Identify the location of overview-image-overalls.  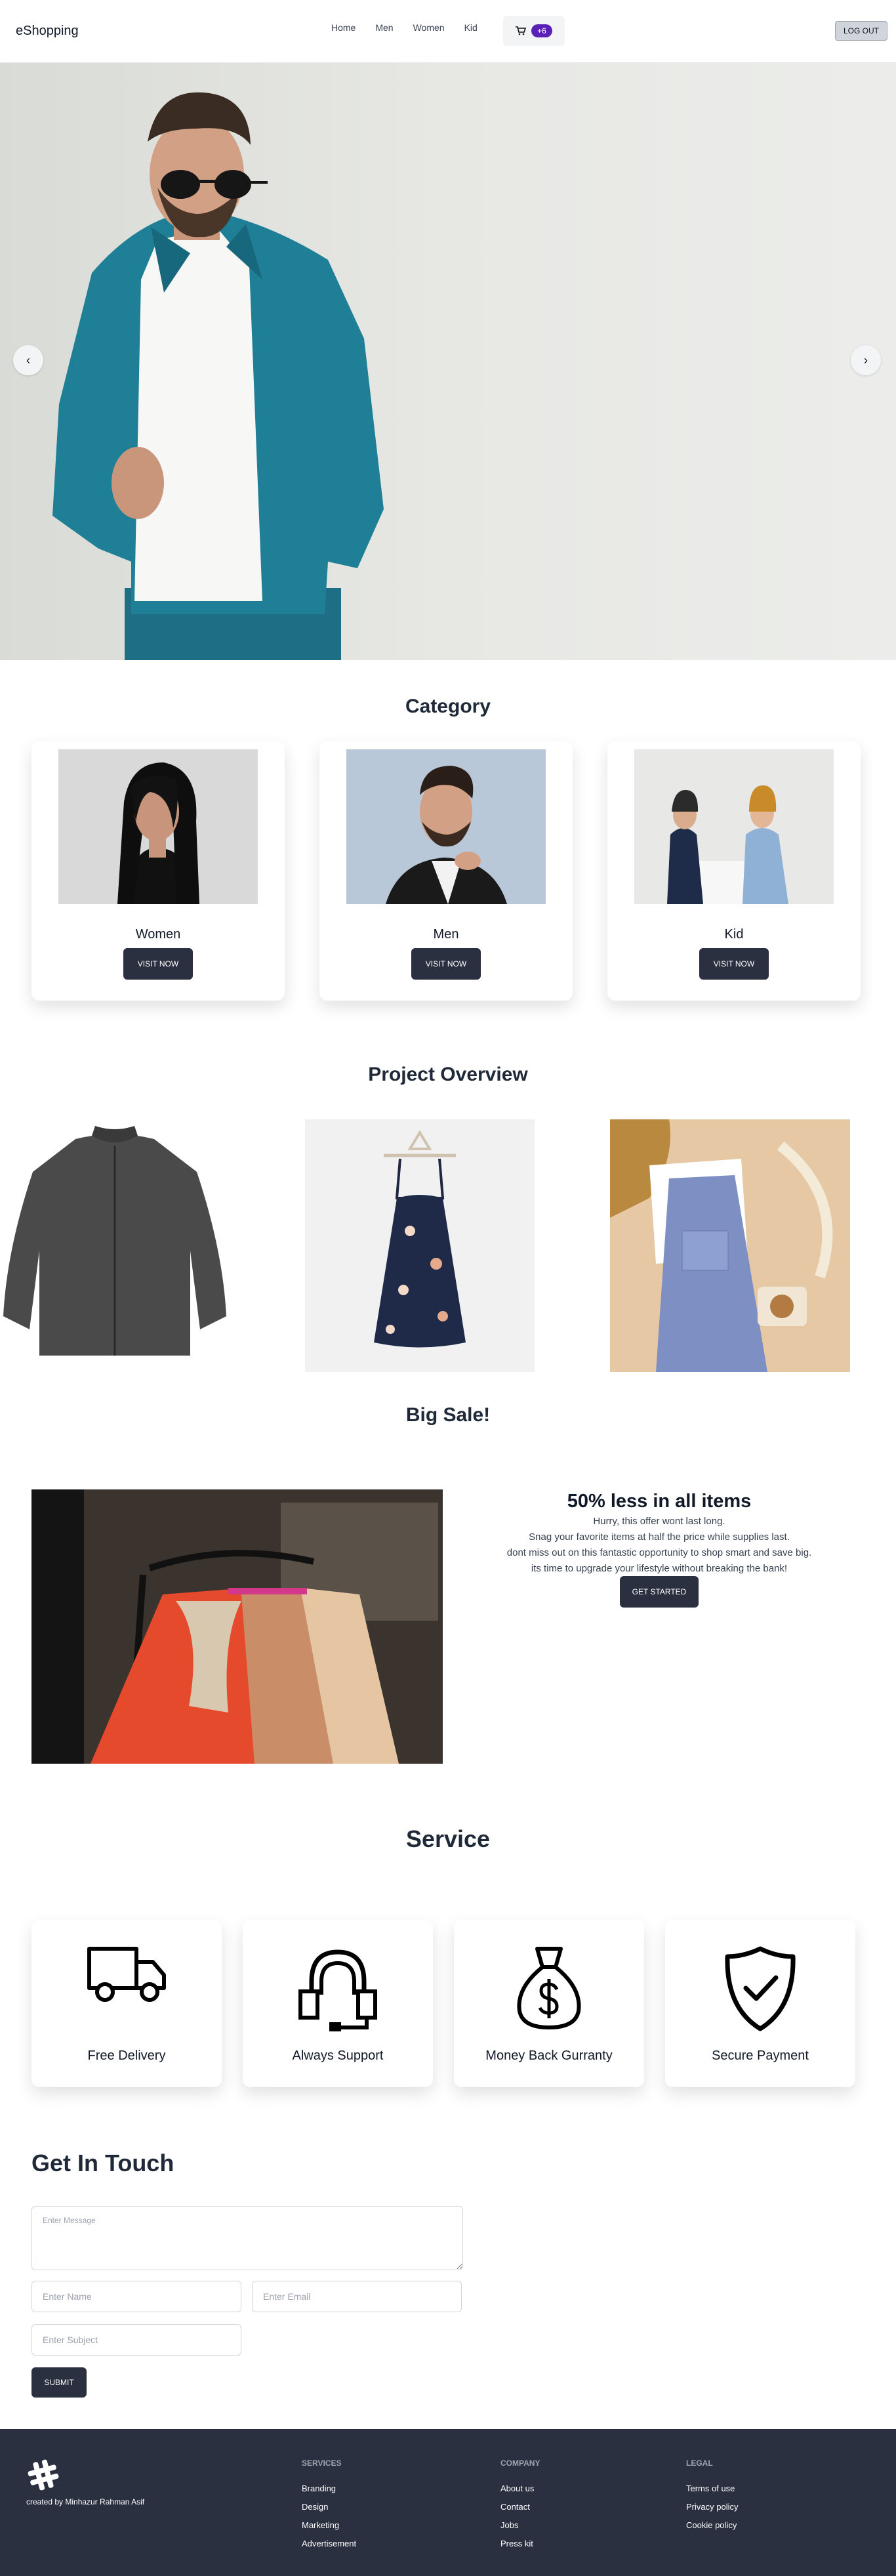
(730, 1246).